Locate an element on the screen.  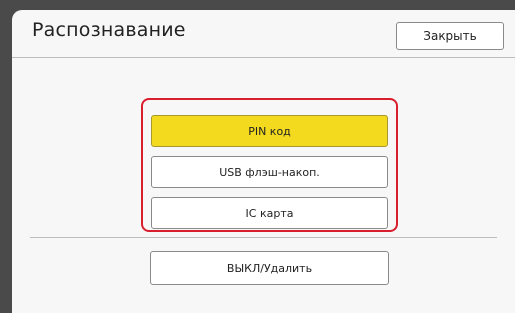
usb-flash-button: USB флэш-накоп. is located at coordinates (269, 172).